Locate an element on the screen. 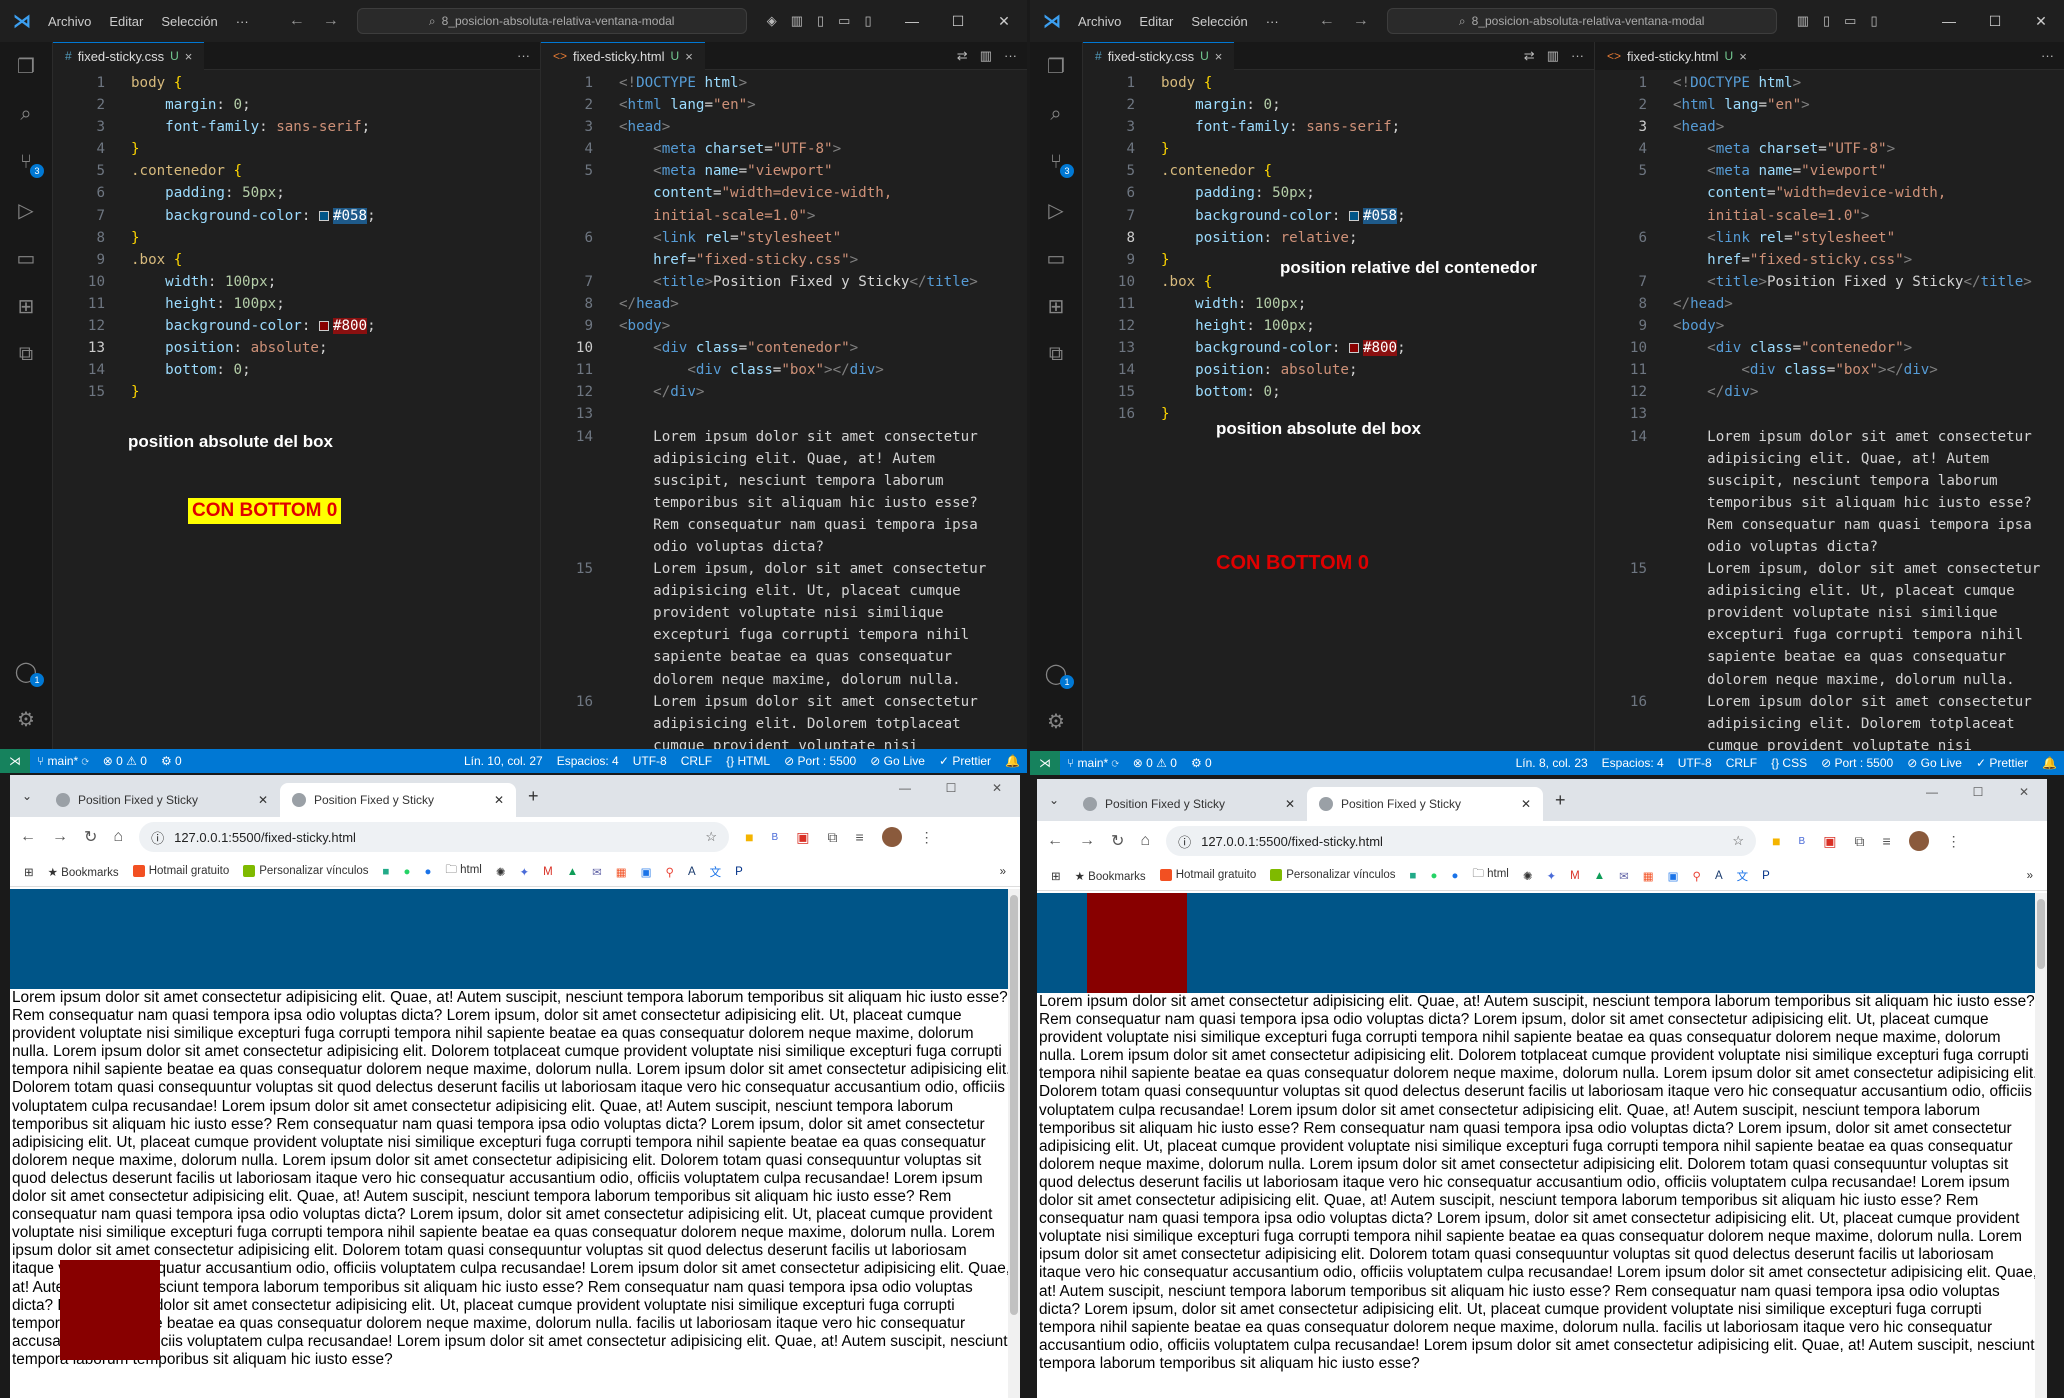 The height and width of the screenshot is (1398, 2064). end-of-line: CRLF is located at coordinates (696, 761).